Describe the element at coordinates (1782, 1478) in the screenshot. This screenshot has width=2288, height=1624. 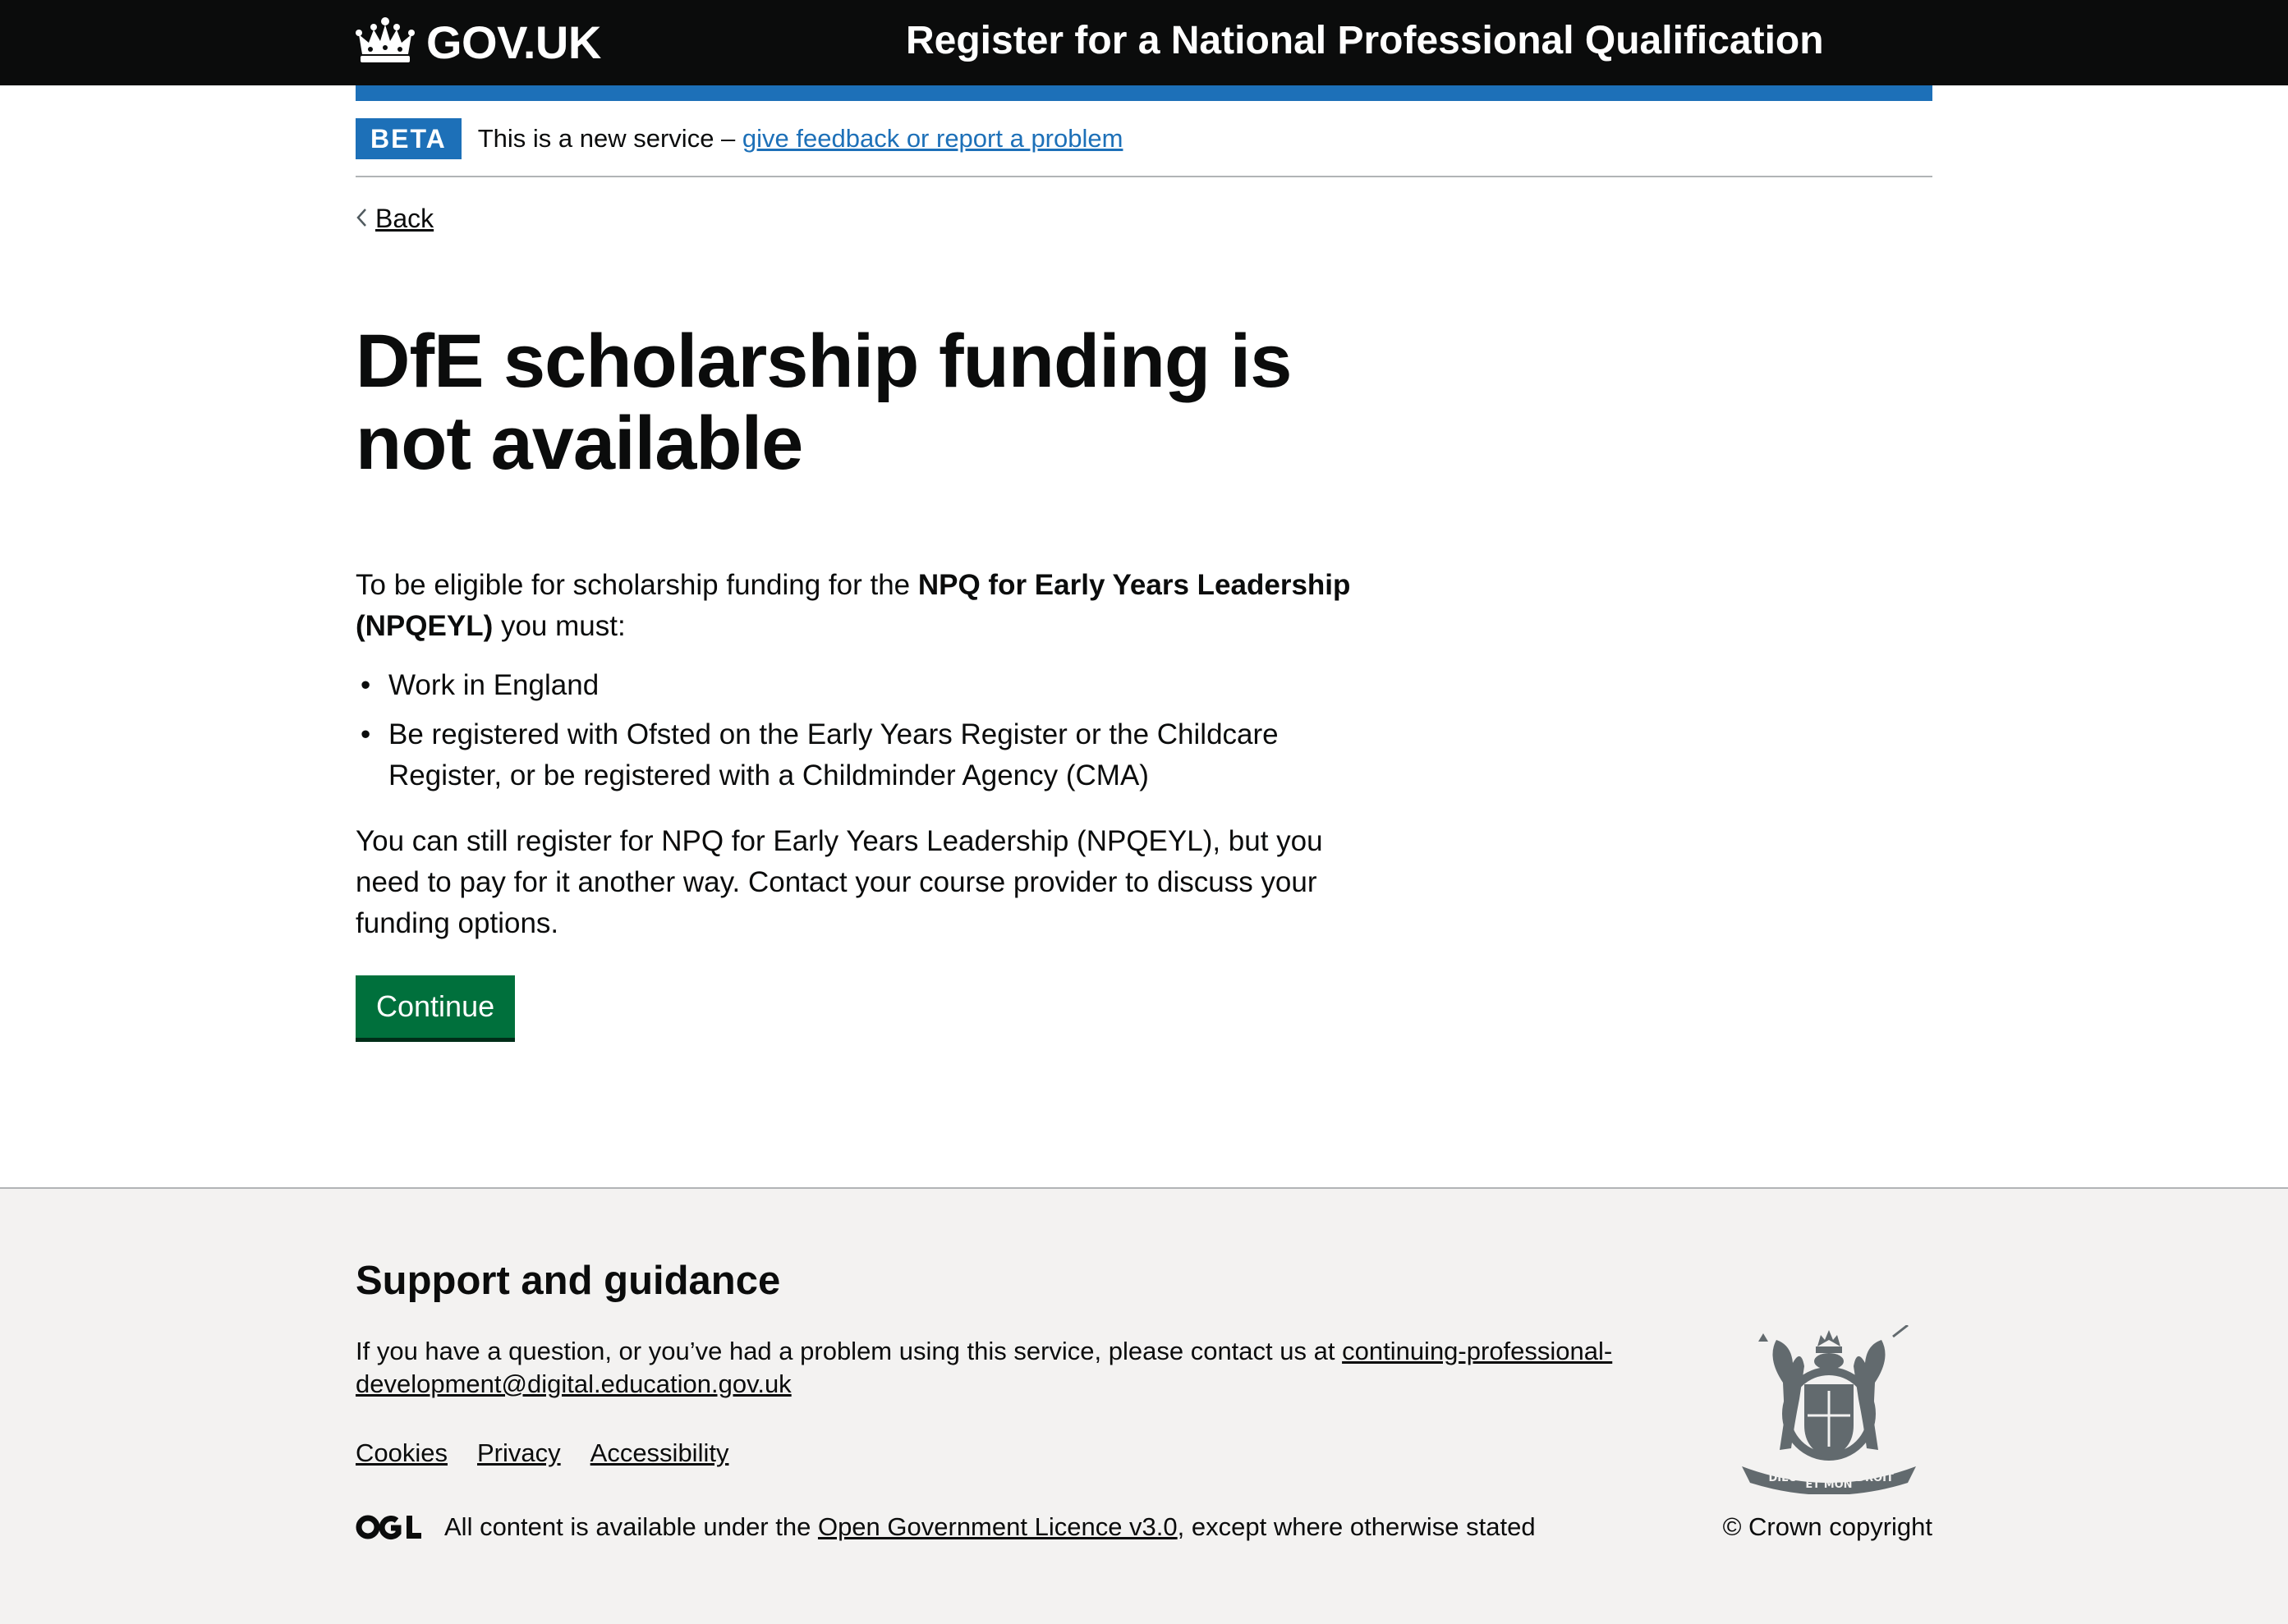
I see `crest-motto-left: DIEU` at that location.